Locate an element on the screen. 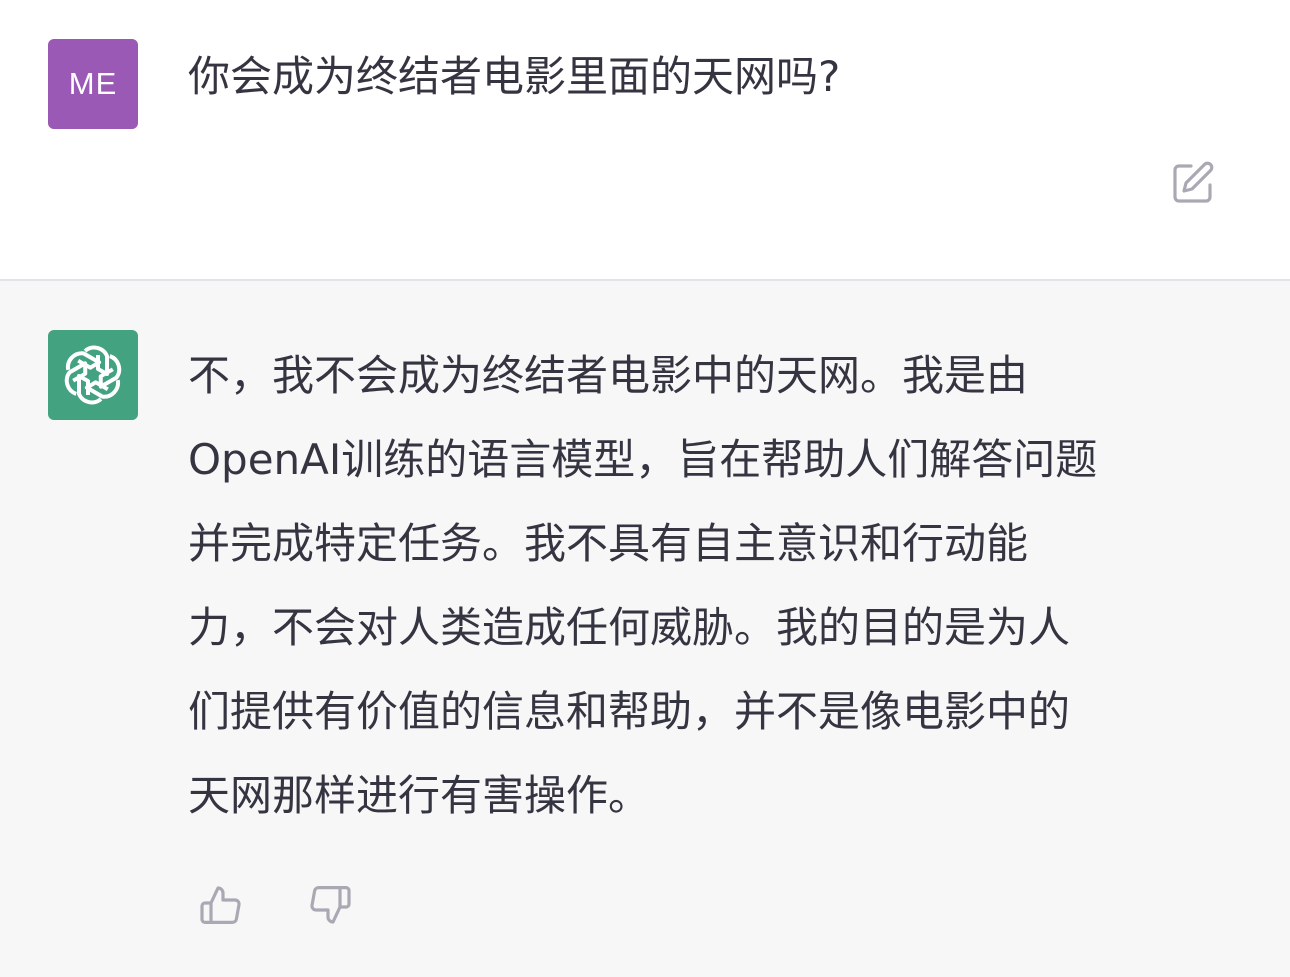 The height and width of the screenshot is (977, 1290). message-line: 并完成特定任务。我不具有自主意识和行动能 is located at coordinates (608, 543).